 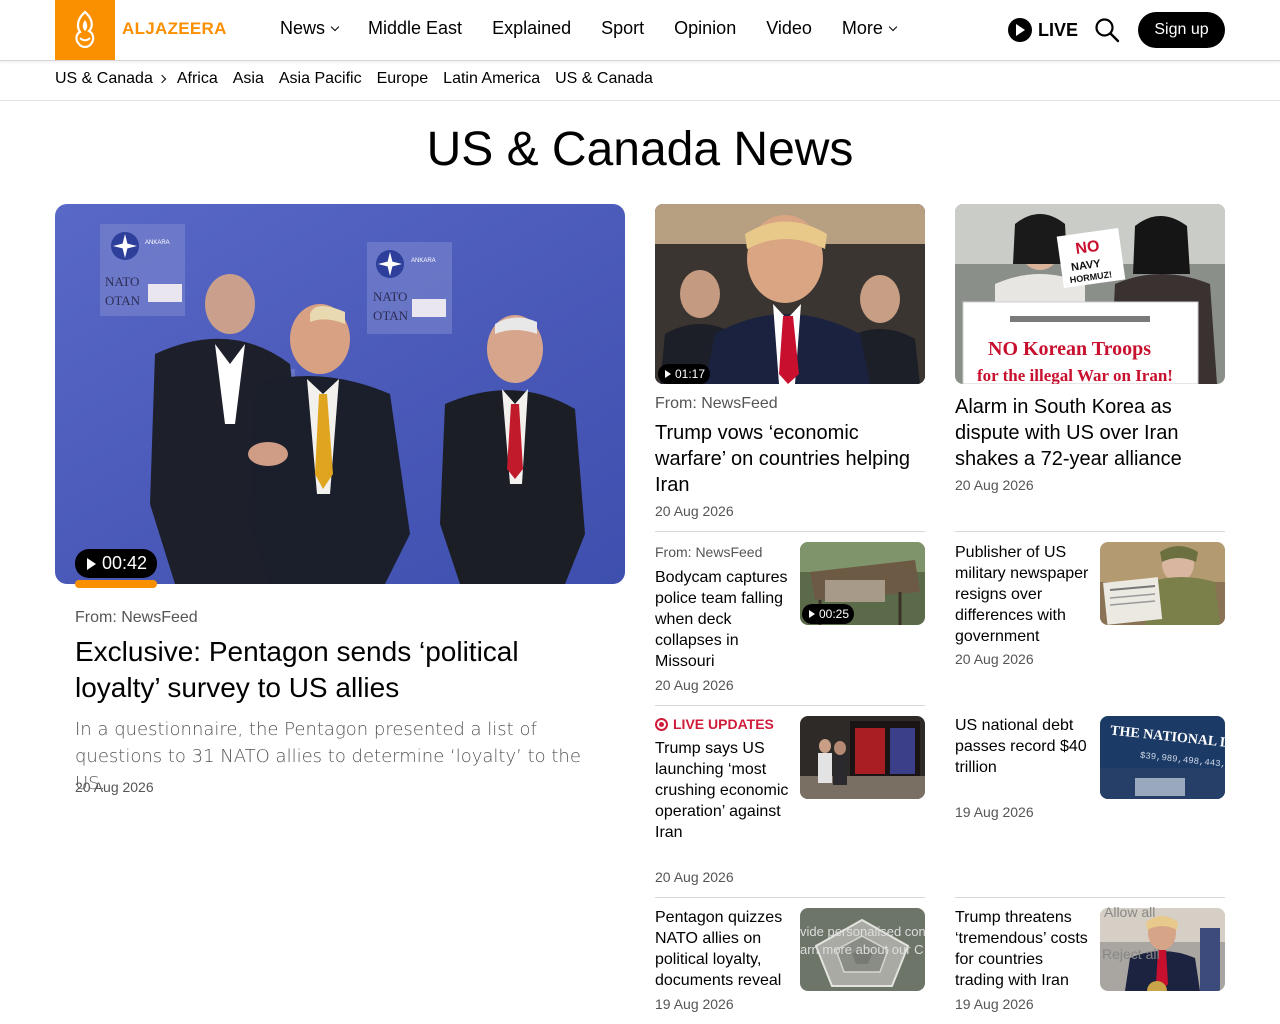 I want to click on nav-opinion: Opinion, so click(x=705, y=28).